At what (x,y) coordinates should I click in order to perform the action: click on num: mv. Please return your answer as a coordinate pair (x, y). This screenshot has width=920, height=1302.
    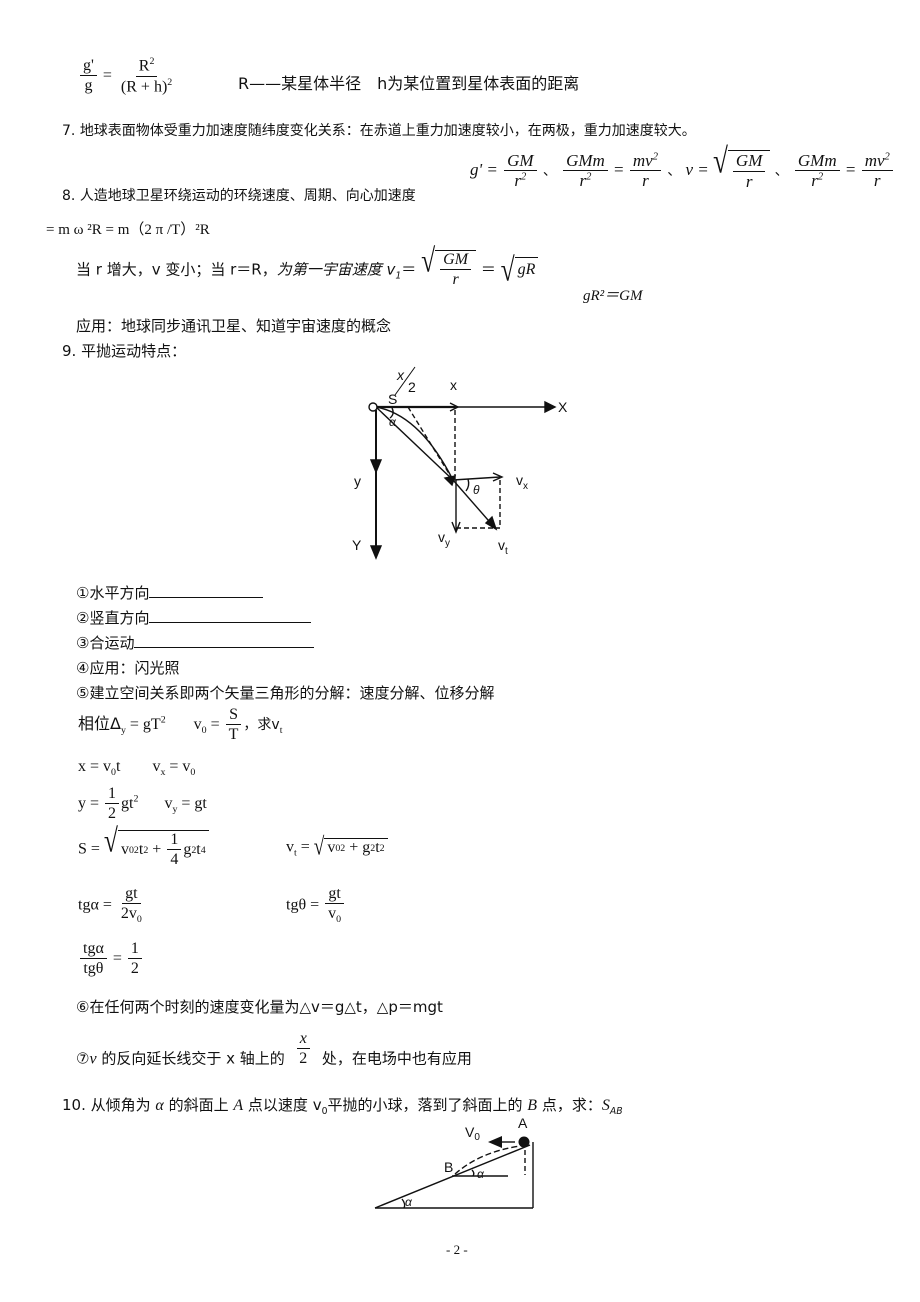
    Looking at the image, I should click on (874, 160).